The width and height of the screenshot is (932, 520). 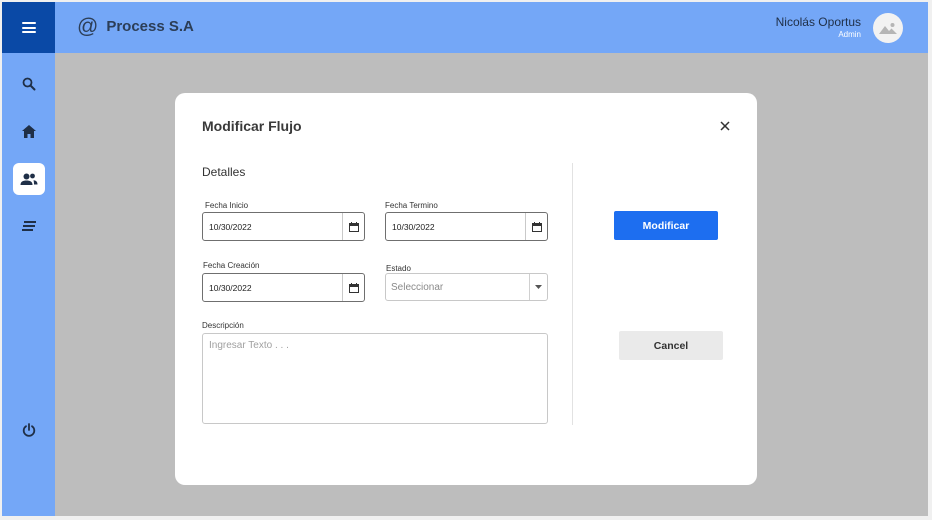 I want to click on fecha-termino-calendar-button, so click(x=536, y=226).